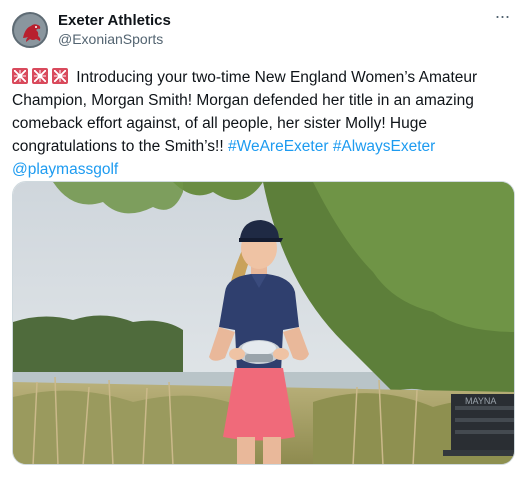 Image resolution: width=527 pixels, height=477 pixels. Describe the element at coordinates (65, 169) in the screenshot. I see `mention-link: @playmassgolf` at that location.